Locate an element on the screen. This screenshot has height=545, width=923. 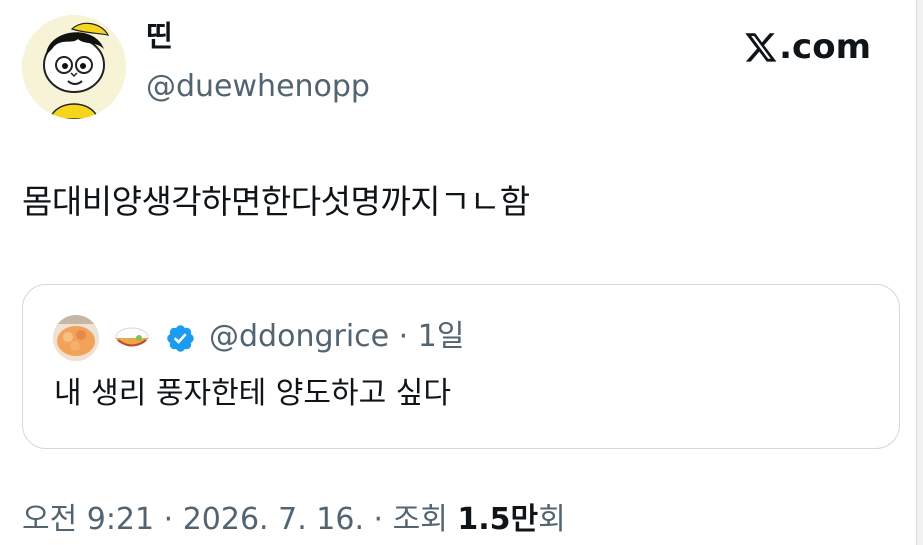
quoted-user-avatar is located at coordinates (76, 338).